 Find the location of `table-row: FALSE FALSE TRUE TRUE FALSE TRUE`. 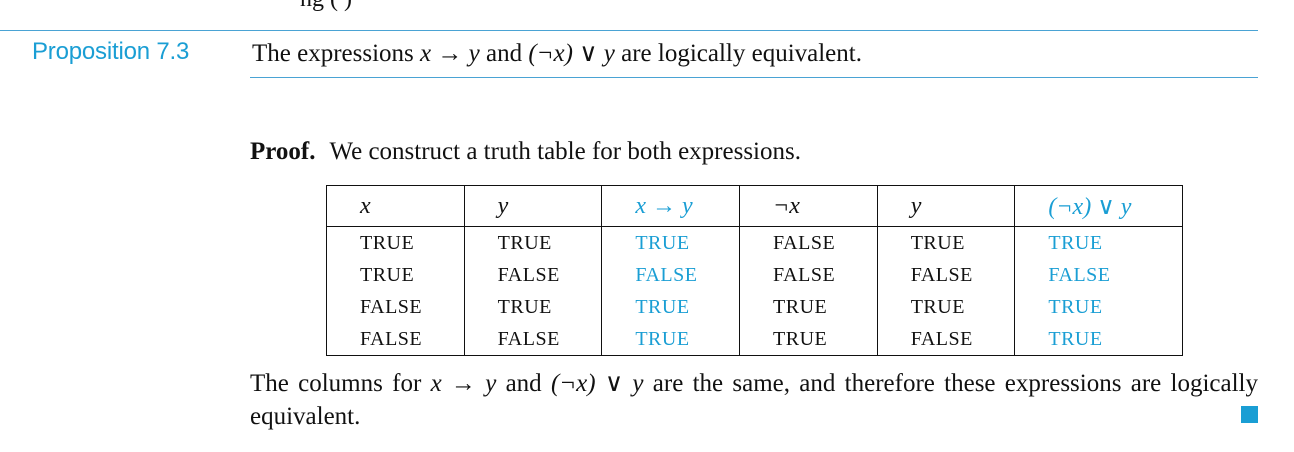

table-row: FALSE FALSE TRUE TRUE FALSE TRUE is located at coordinates (754, 339).